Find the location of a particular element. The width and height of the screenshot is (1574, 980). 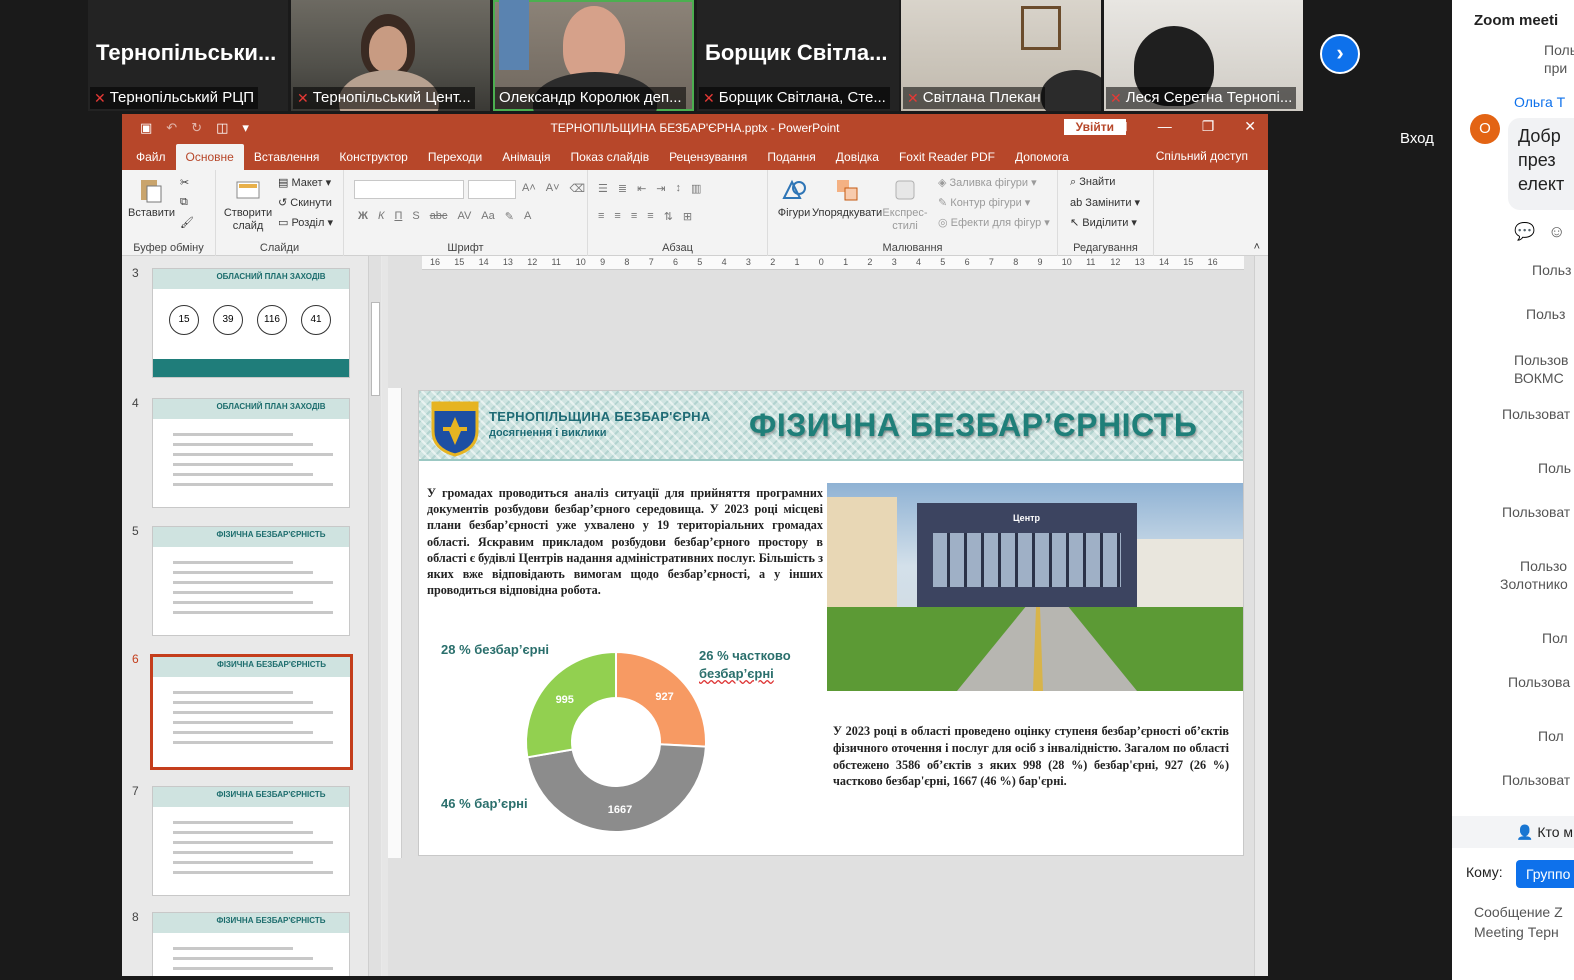

new-slide-button: Створити слайд is located at coordinates (248, 204).